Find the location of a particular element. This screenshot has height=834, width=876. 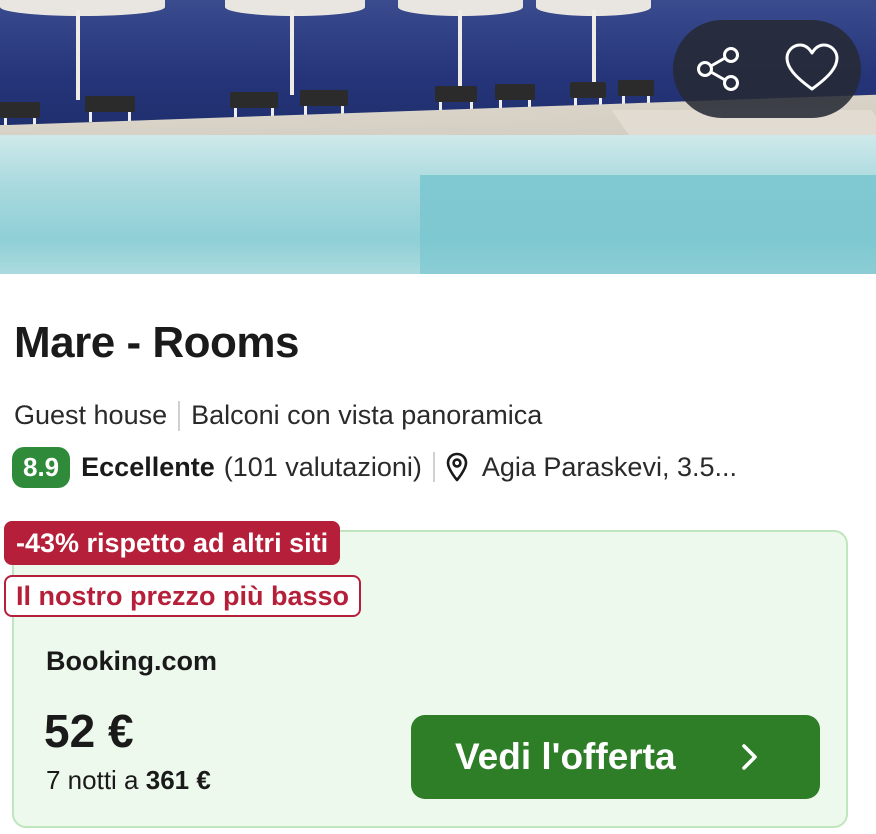

stay-total: 7 notti a 361 € is located at coordinates (128, 780).